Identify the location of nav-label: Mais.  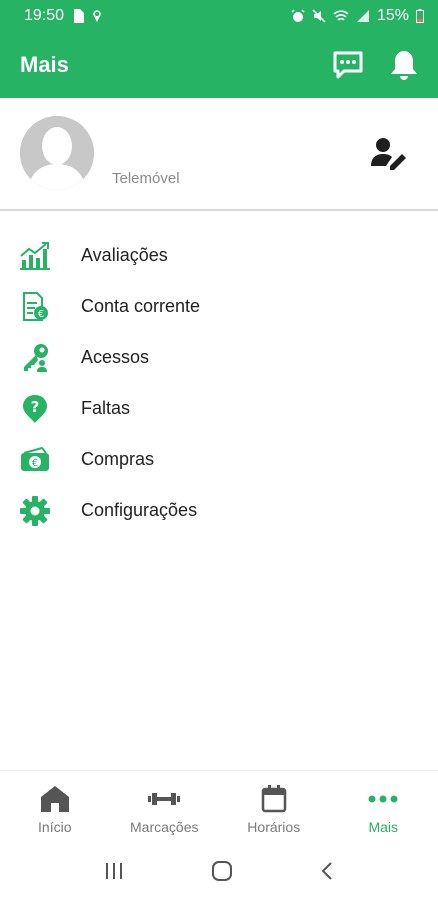
(383, 827).